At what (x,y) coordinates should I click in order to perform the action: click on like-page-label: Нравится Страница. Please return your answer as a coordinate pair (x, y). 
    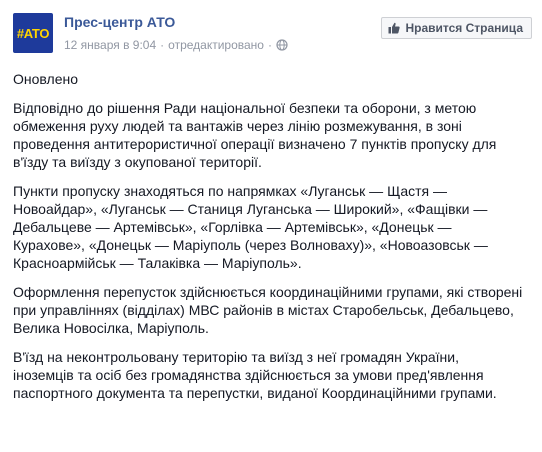
    Looking at the image, I should click on (464, 28).